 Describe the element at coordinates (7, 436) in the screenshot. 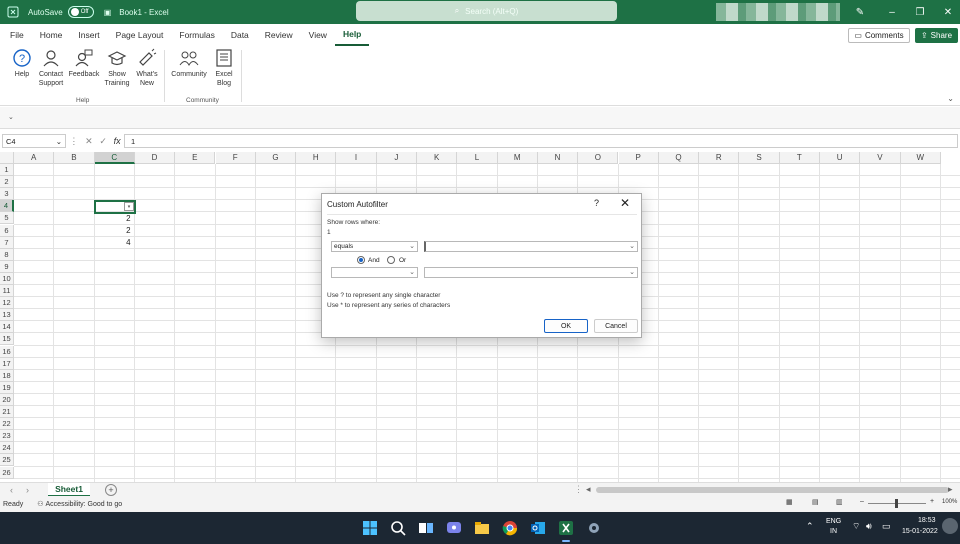

I see `row-header-23: 23` at that location.